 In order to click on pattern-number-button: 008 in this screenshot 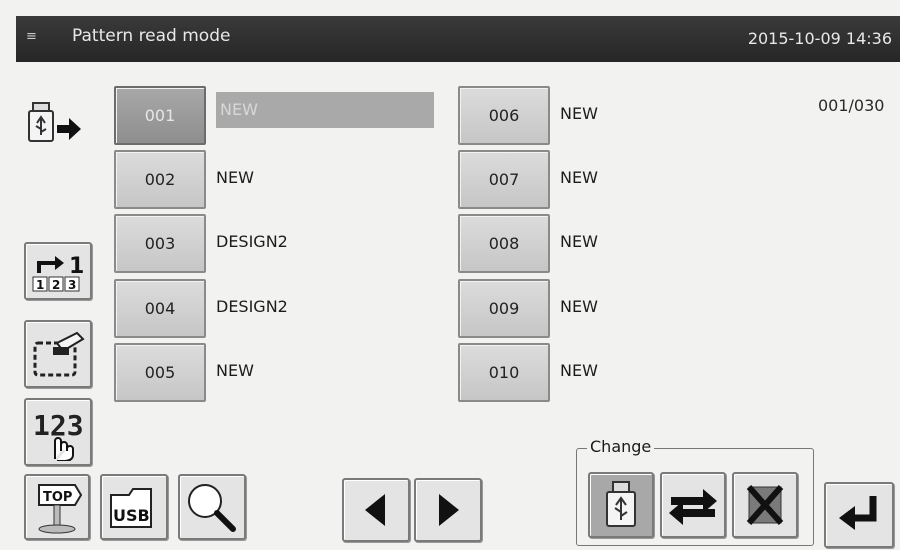, I will do `click(504, 243)`.